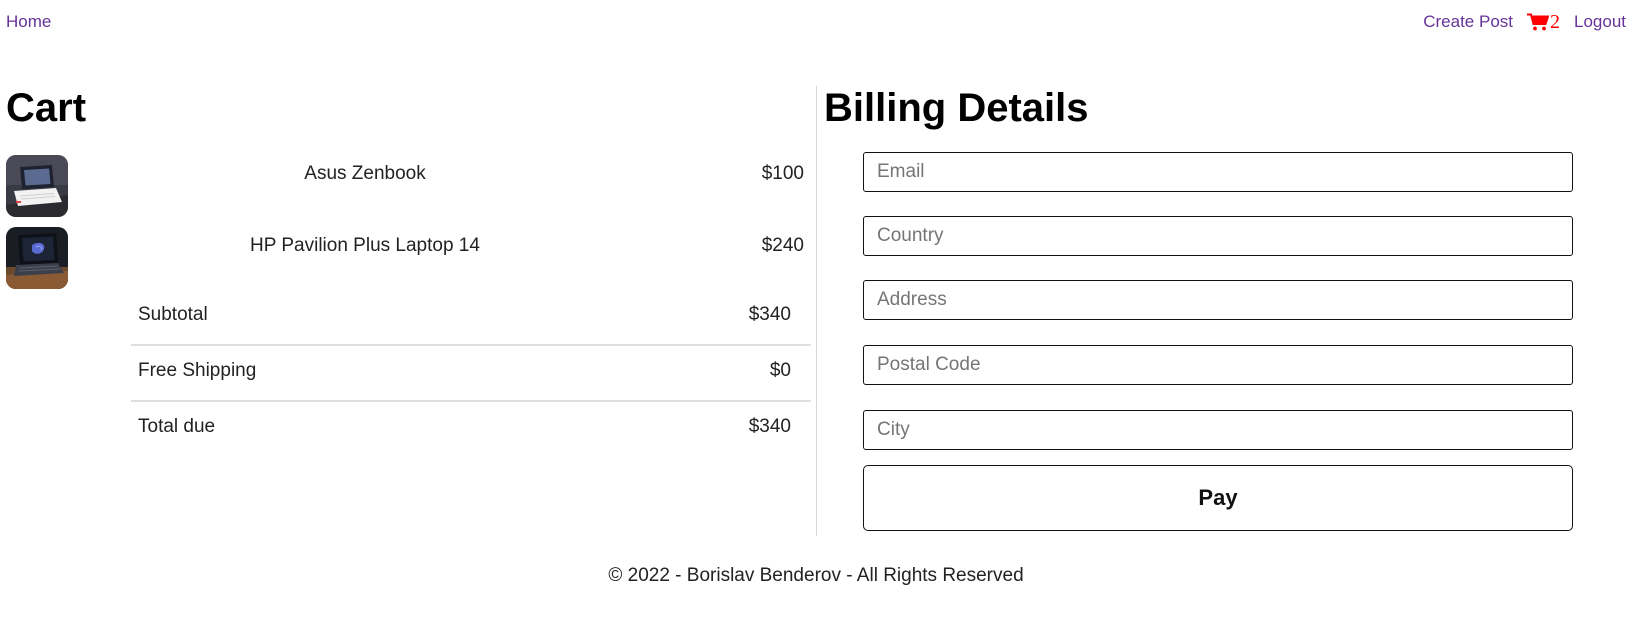  I want to click on country-field, so click(1218, 236).